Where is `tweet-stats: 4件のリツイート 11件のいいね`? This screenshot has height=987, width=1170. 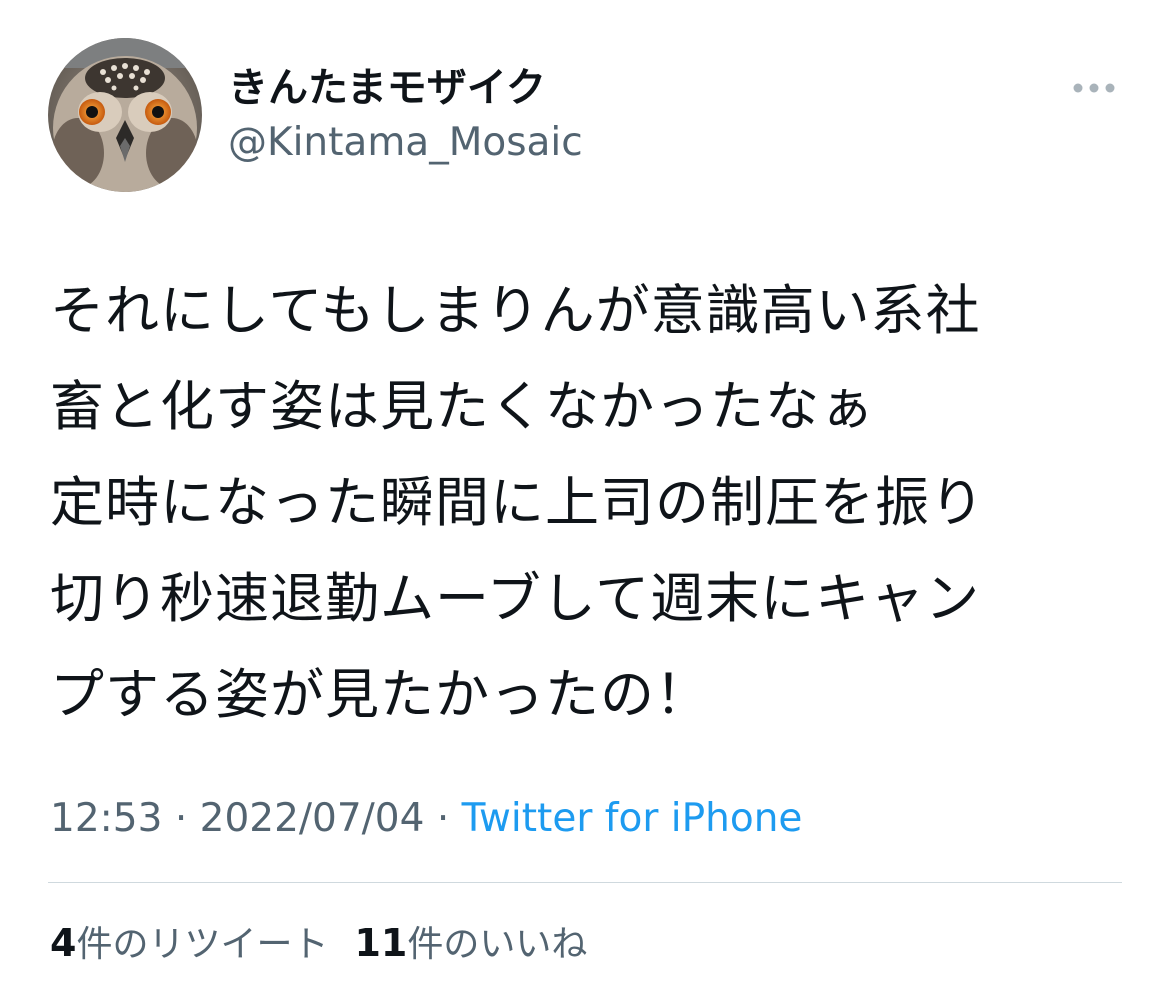 tweet-stats: 4件のリツイート 11件のいいね is located at coordinates (318, 944).